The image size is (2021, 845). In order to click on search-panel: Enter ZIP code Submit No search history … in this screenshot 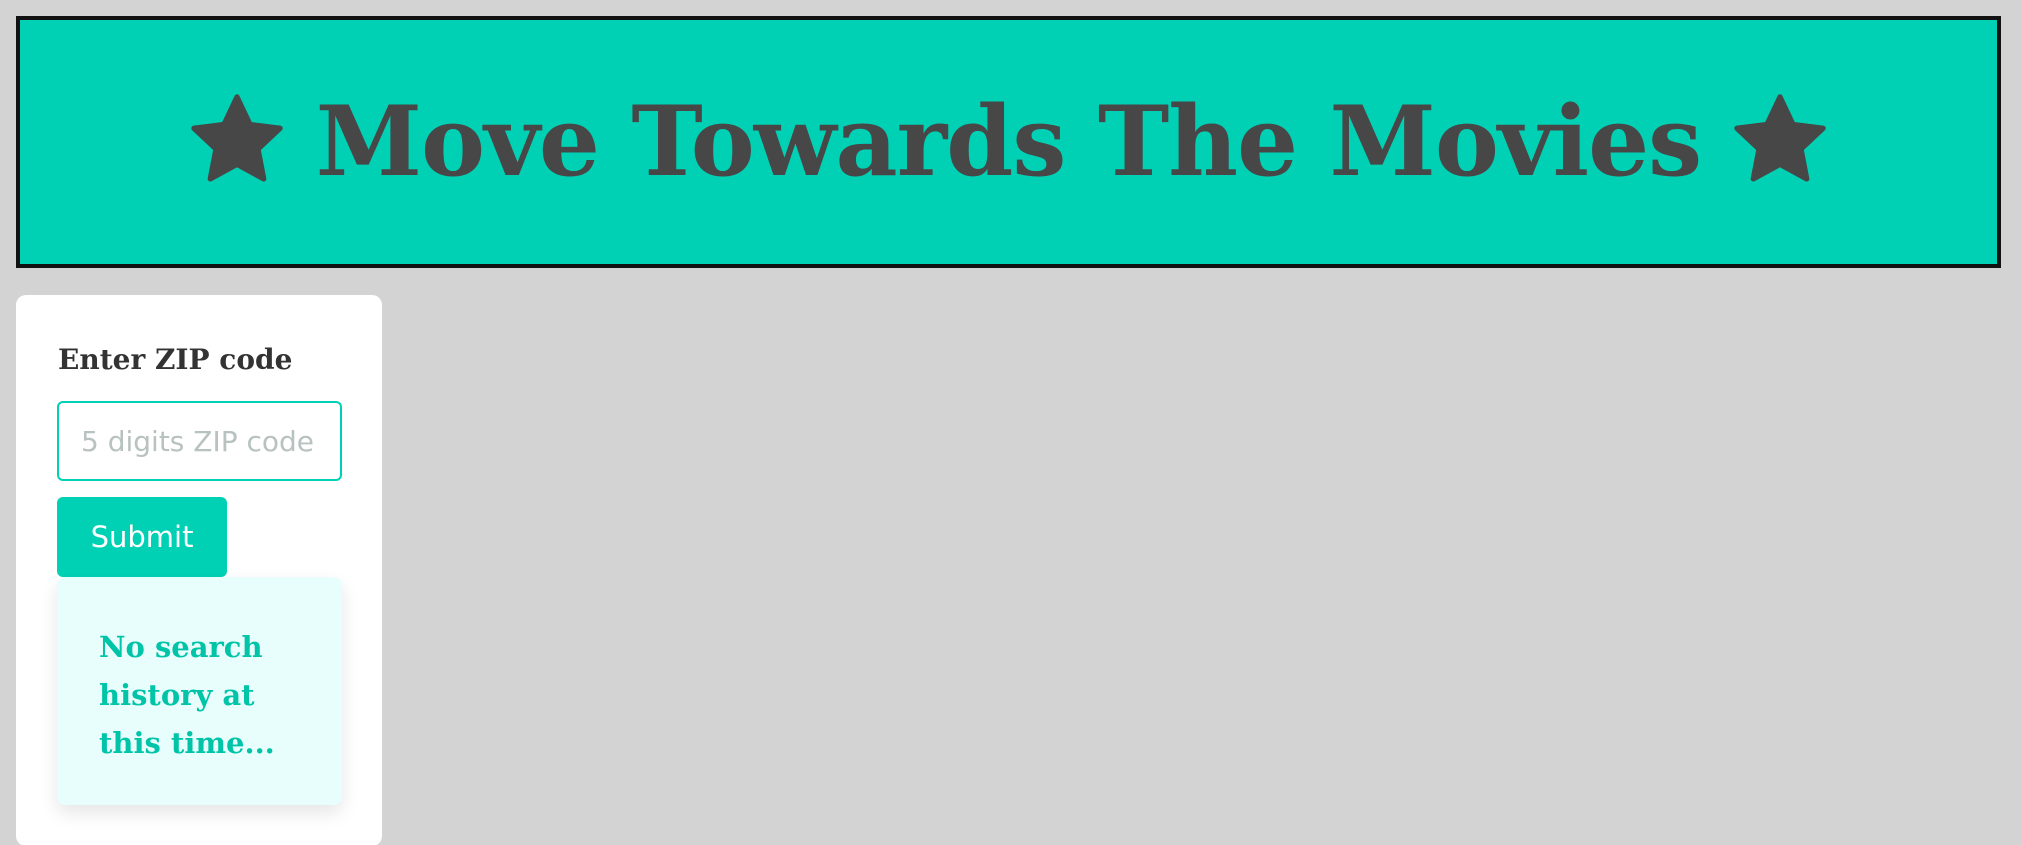, I will do `click(199, 570)`.